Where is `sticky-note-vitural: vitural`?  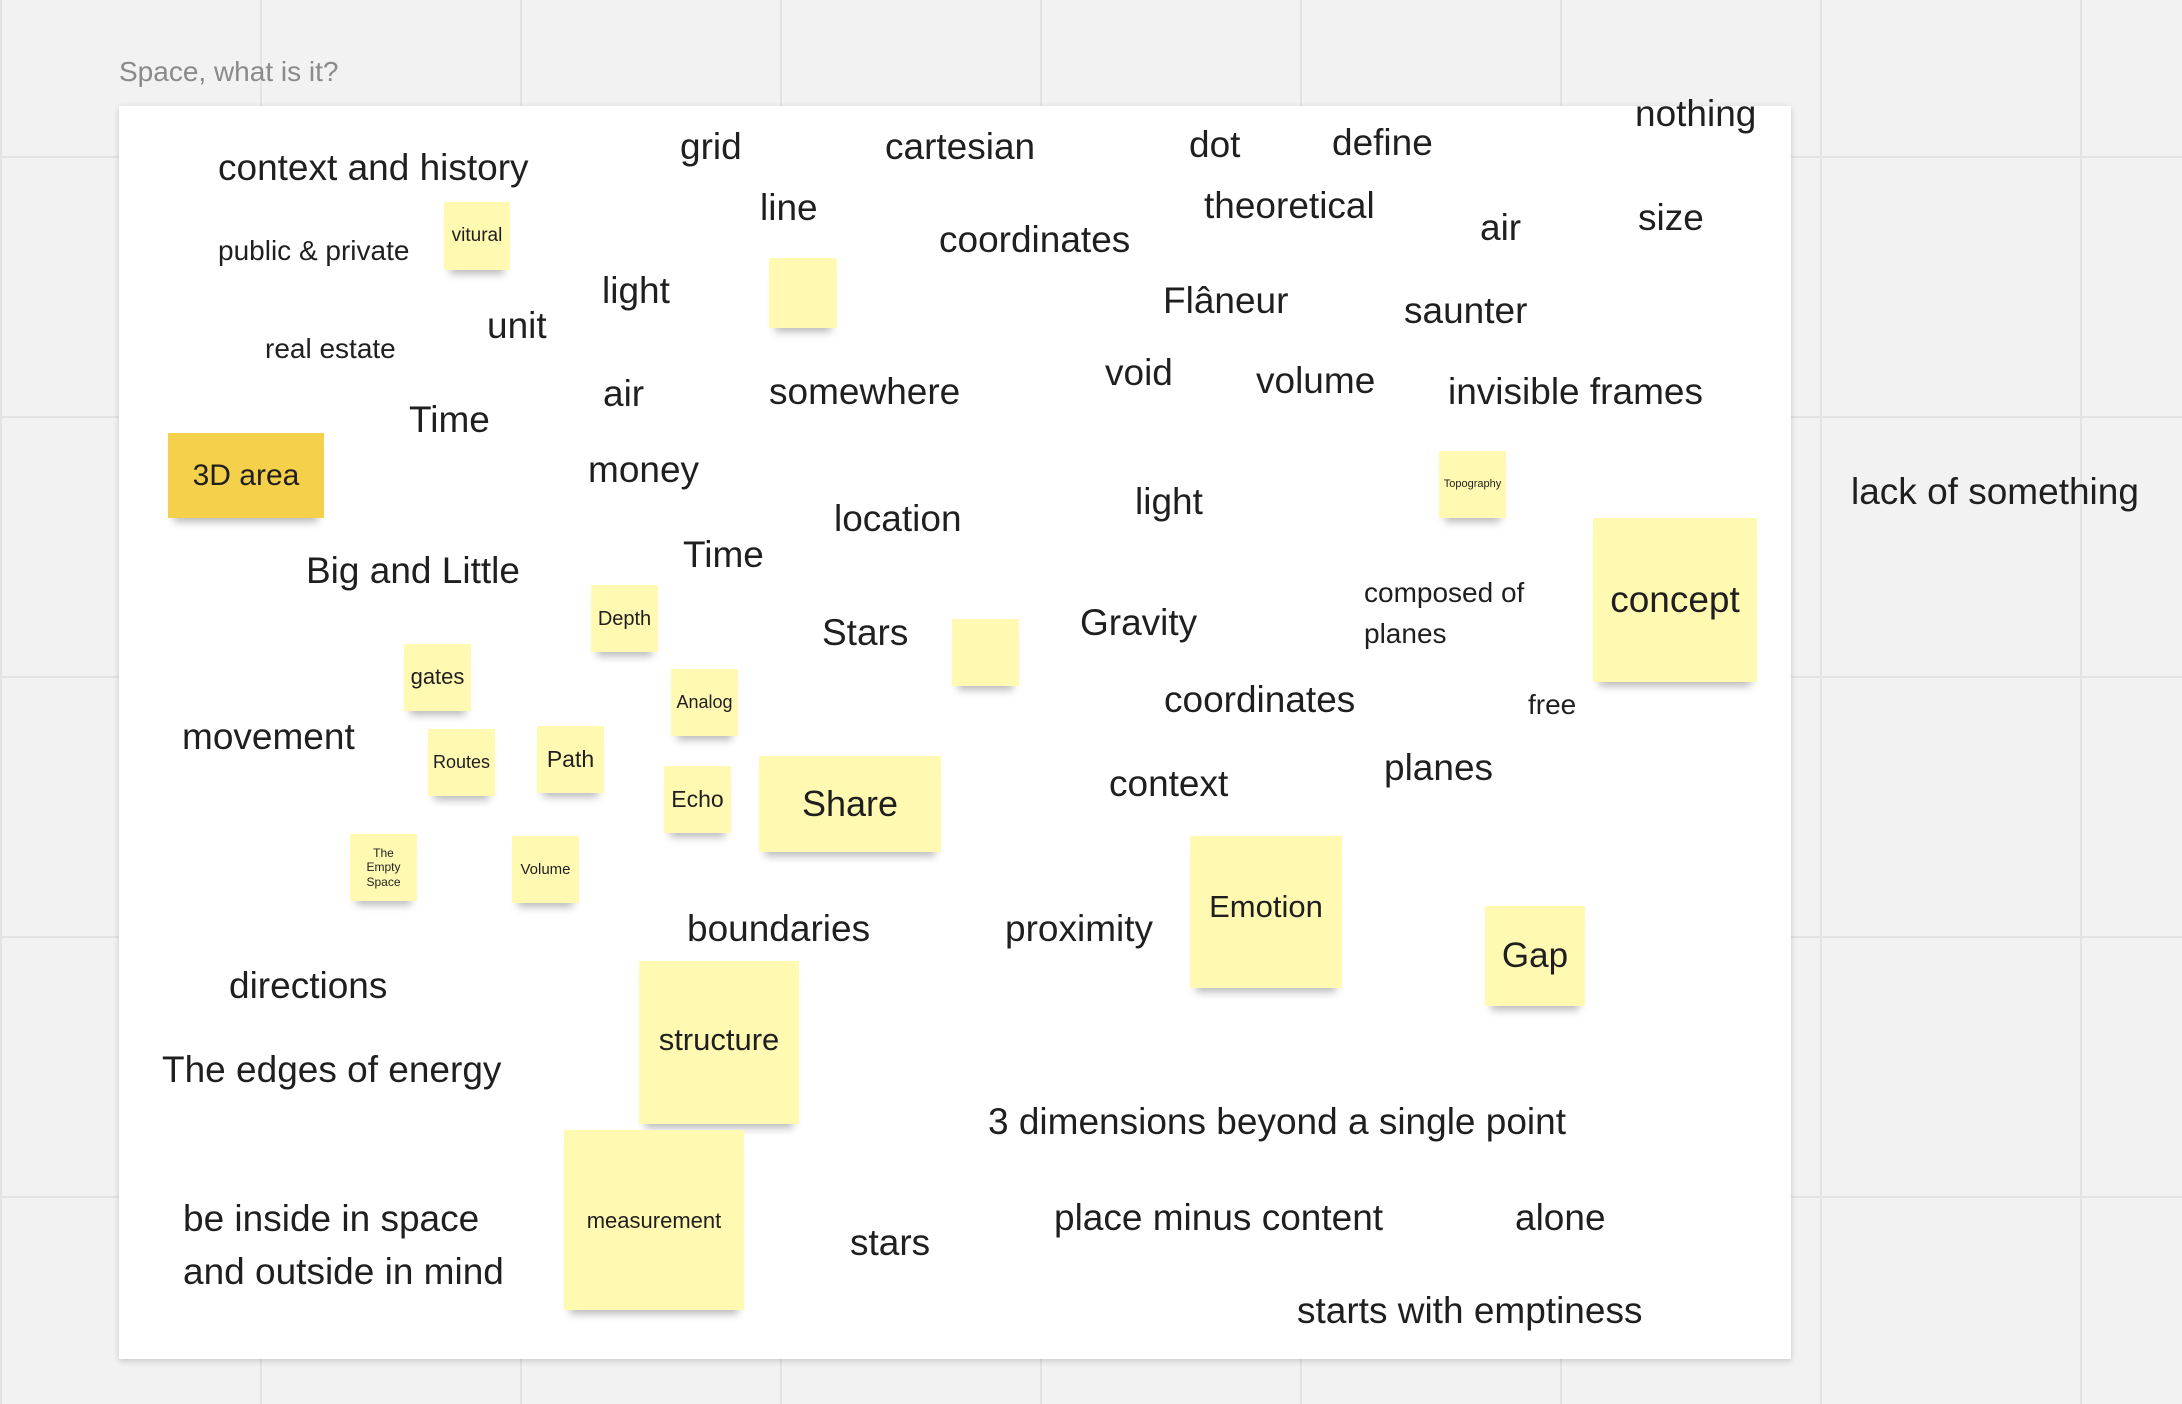
sticky-note-vitural: vitural is located at coordinates (477, 236).